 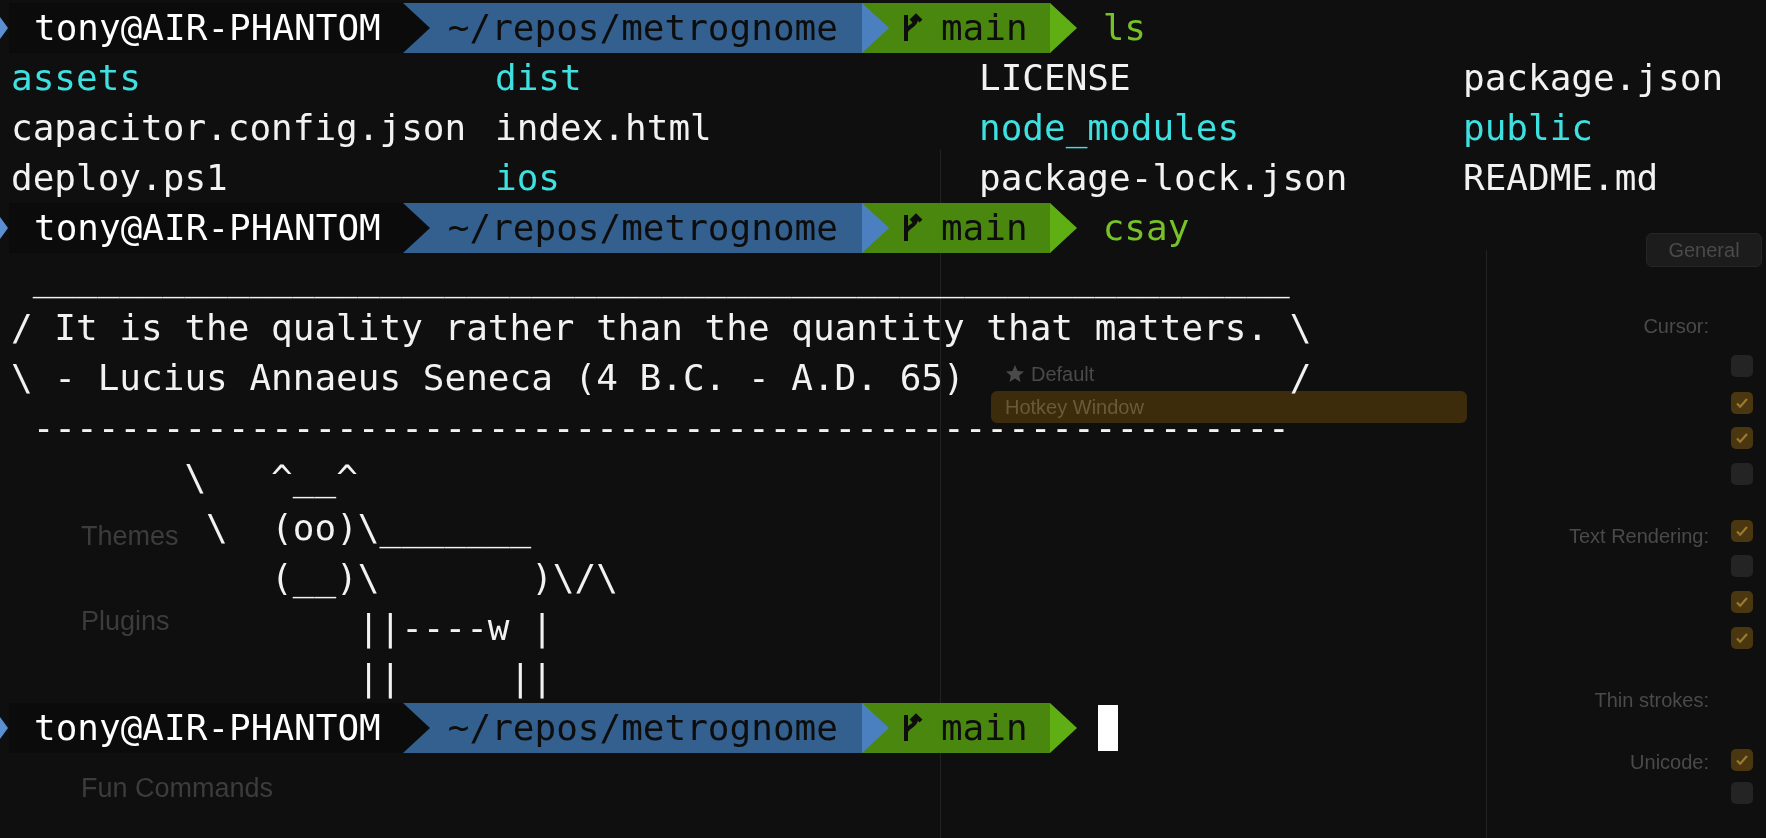 What do you see at coordinates (1594, 78) in the screenshot?
I see `file-name: package.json` at bounding box center [1594, 78].